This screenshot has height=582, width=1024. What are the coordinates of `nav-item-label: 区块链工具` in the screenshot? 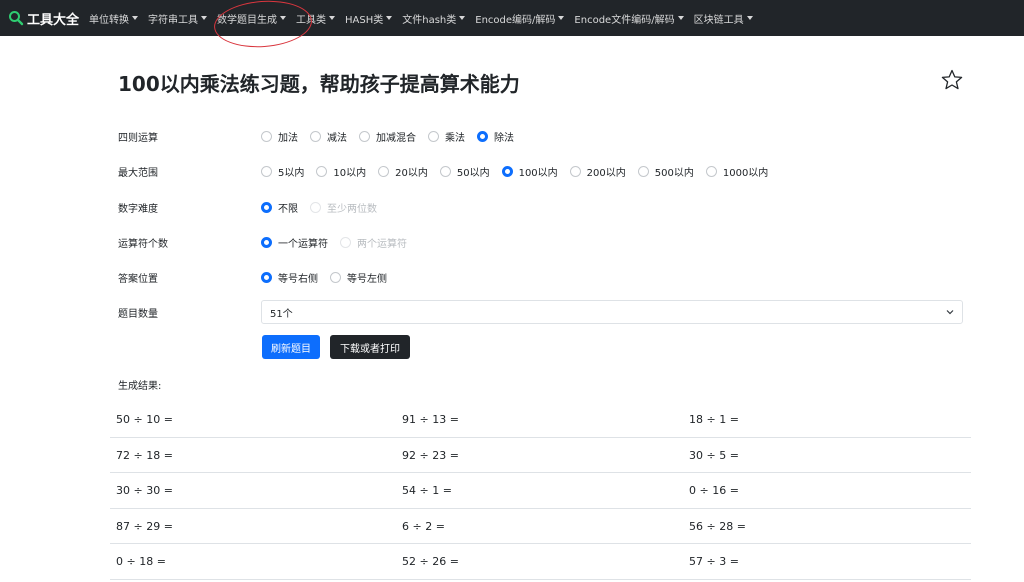 It's located at (718, 20).